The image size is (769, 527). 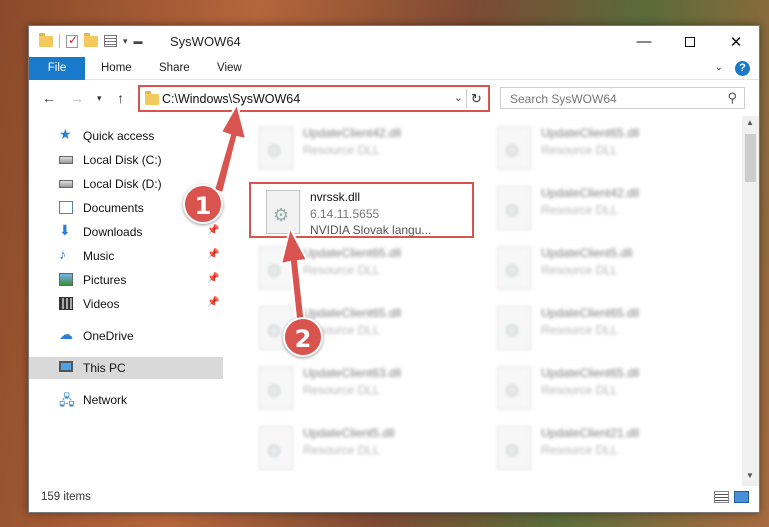 What do you see at coordinates (113, 232) in the screenshot?
I see `sidebar-item-label: Downloads` at bounding box center [113, 232].